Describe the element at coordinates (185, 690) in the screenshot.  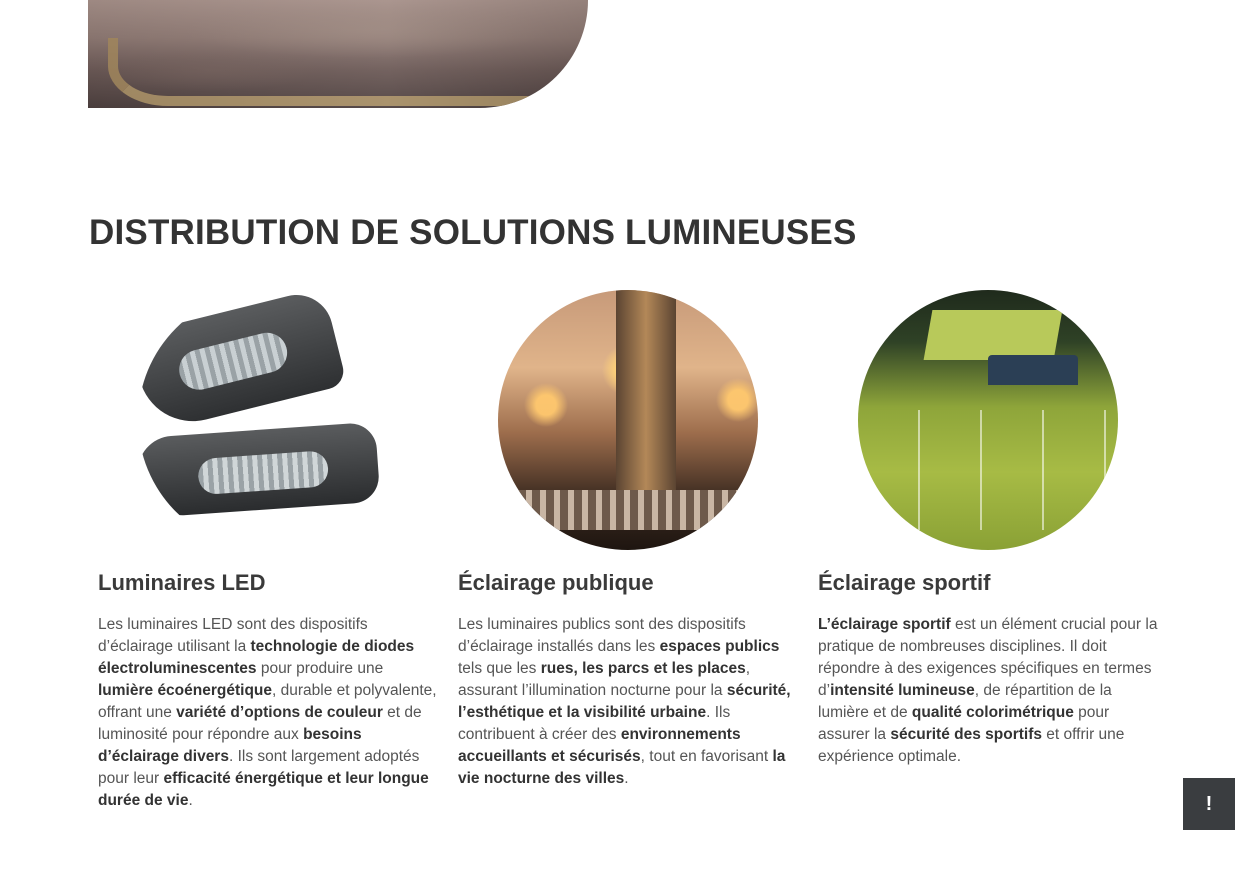
I see `highlighted-text: lumière écoénergétique` at that location.